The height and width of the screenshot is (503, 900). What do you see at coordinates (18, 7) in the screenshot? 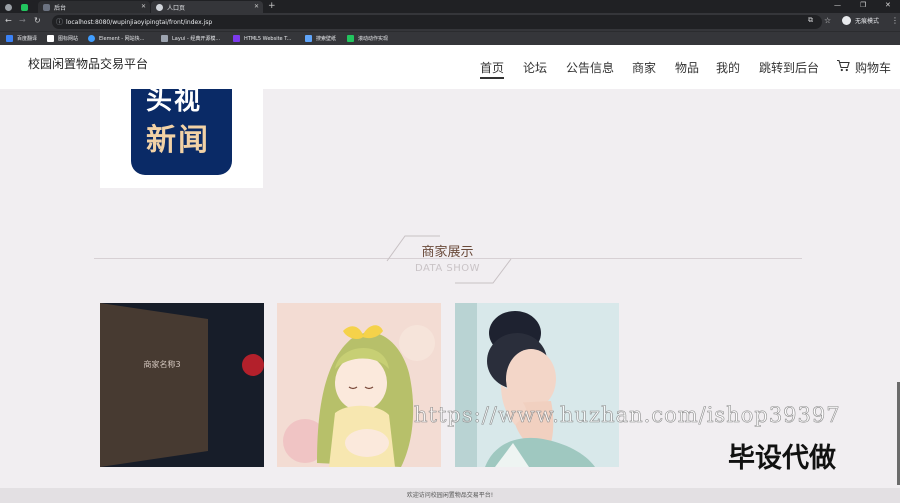
I see `tab-group` at bounding box center [18, 7].